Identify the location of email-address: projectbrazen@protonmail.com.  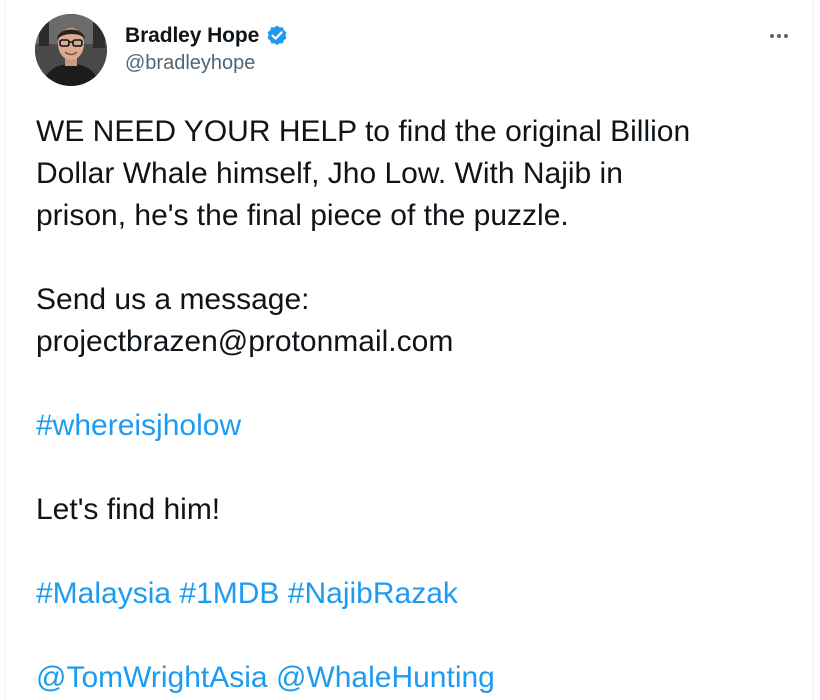
(245, 341).